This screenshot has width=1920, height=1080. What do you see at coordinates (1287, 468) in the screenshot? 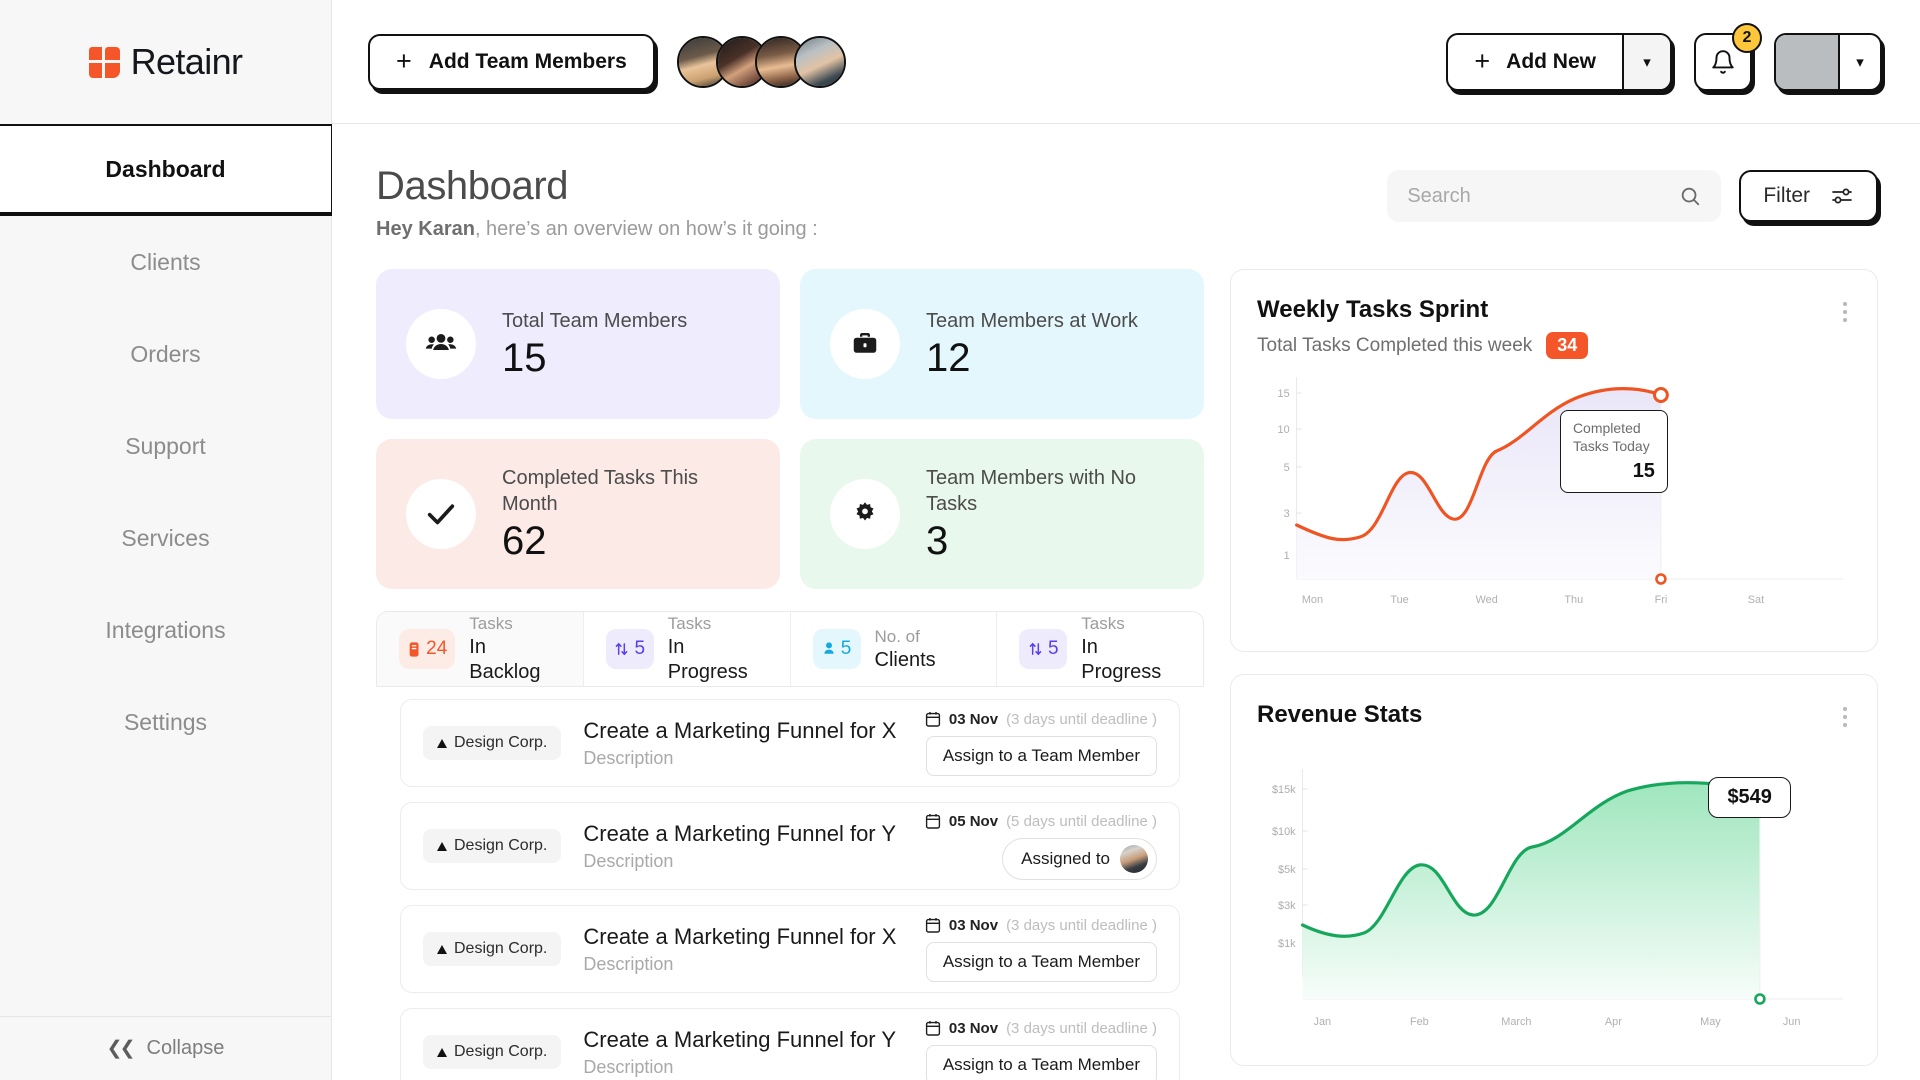
I see `svg-text: 5` at bounding box center [1287, 468].